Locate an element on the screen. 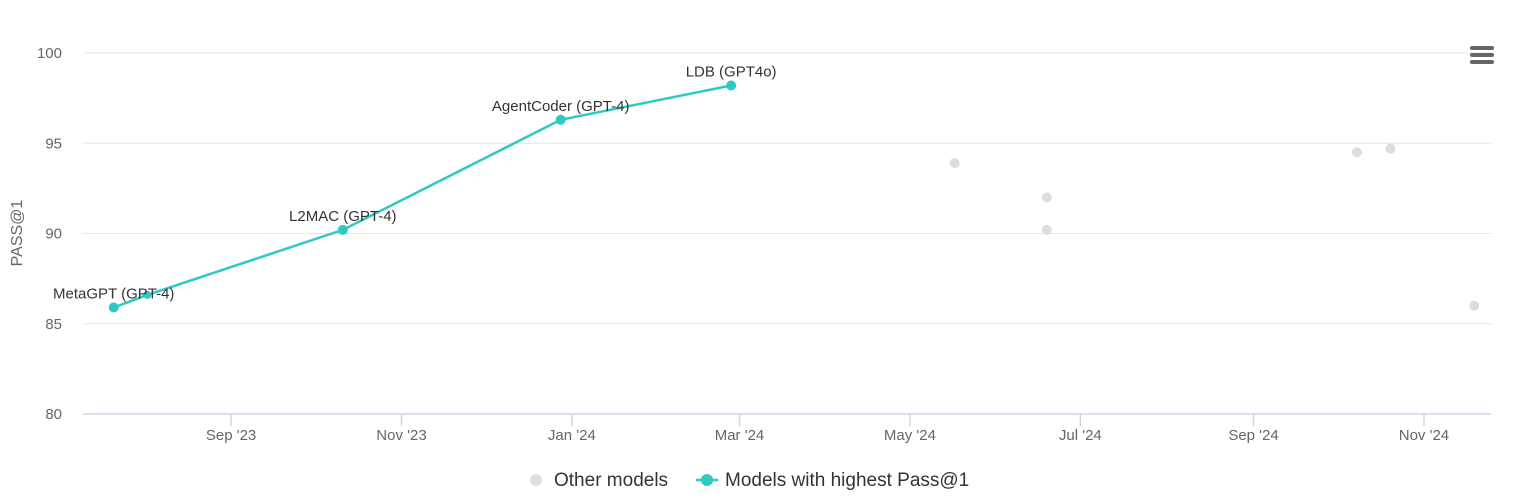  chart-menu-button is located at coordinates (1482, 55).